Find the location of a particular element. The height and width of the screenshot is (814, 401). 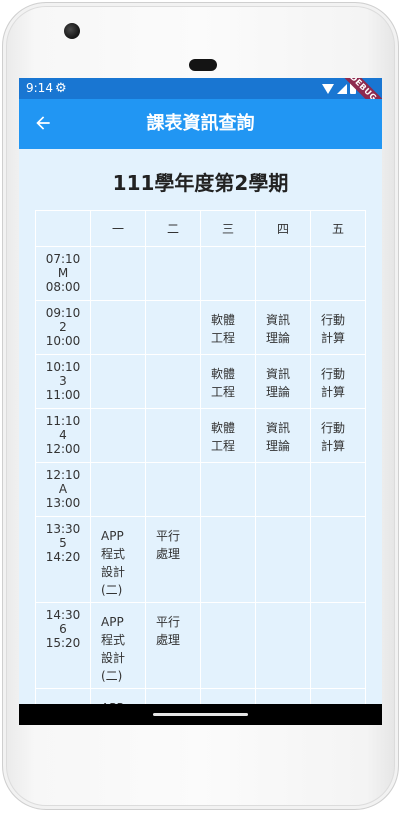

period-period: 3 is located at coordinates (63, 381).